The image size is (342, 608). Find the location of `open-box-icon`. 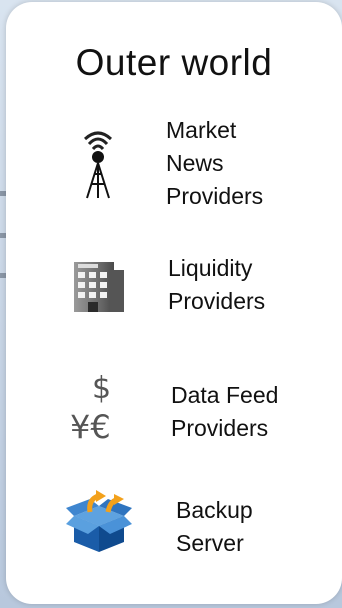

open-box-icon is located at coordinates (99, 523).